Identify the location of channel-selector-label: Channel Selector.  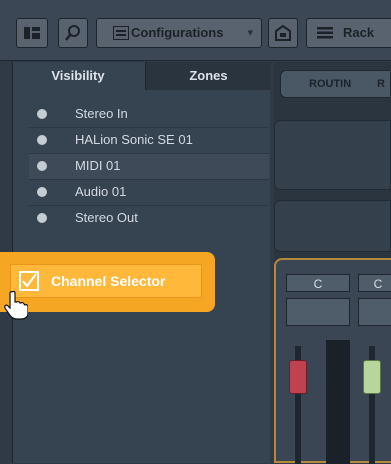
(108, 281).